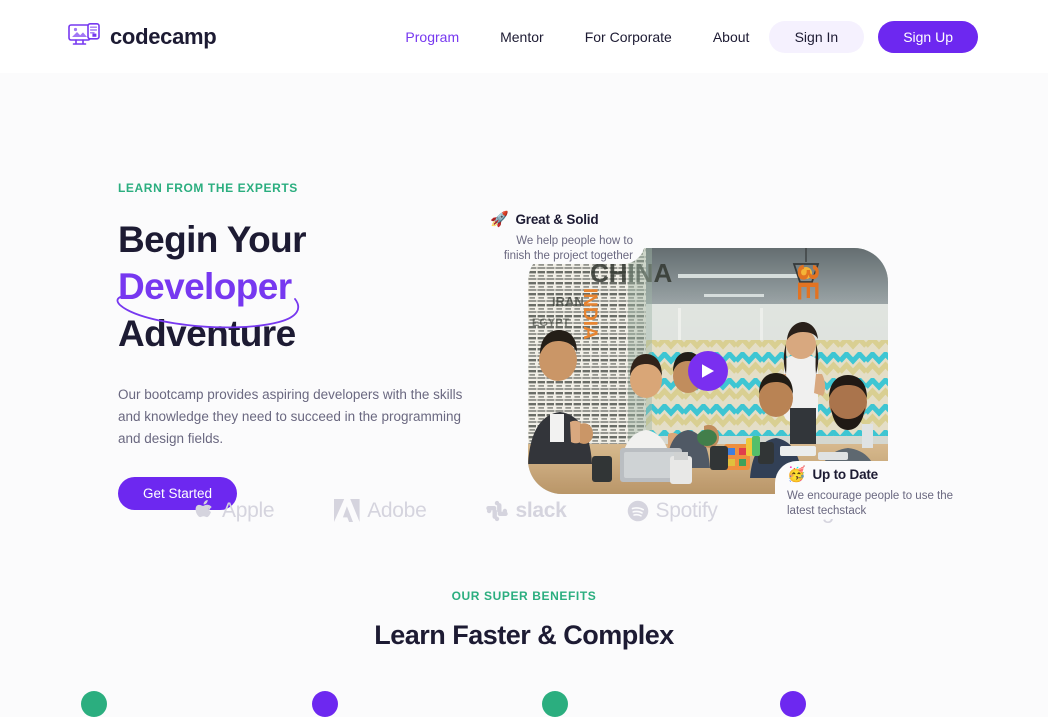  I want to click on logo-label-slack: slack, so click(541, 510).